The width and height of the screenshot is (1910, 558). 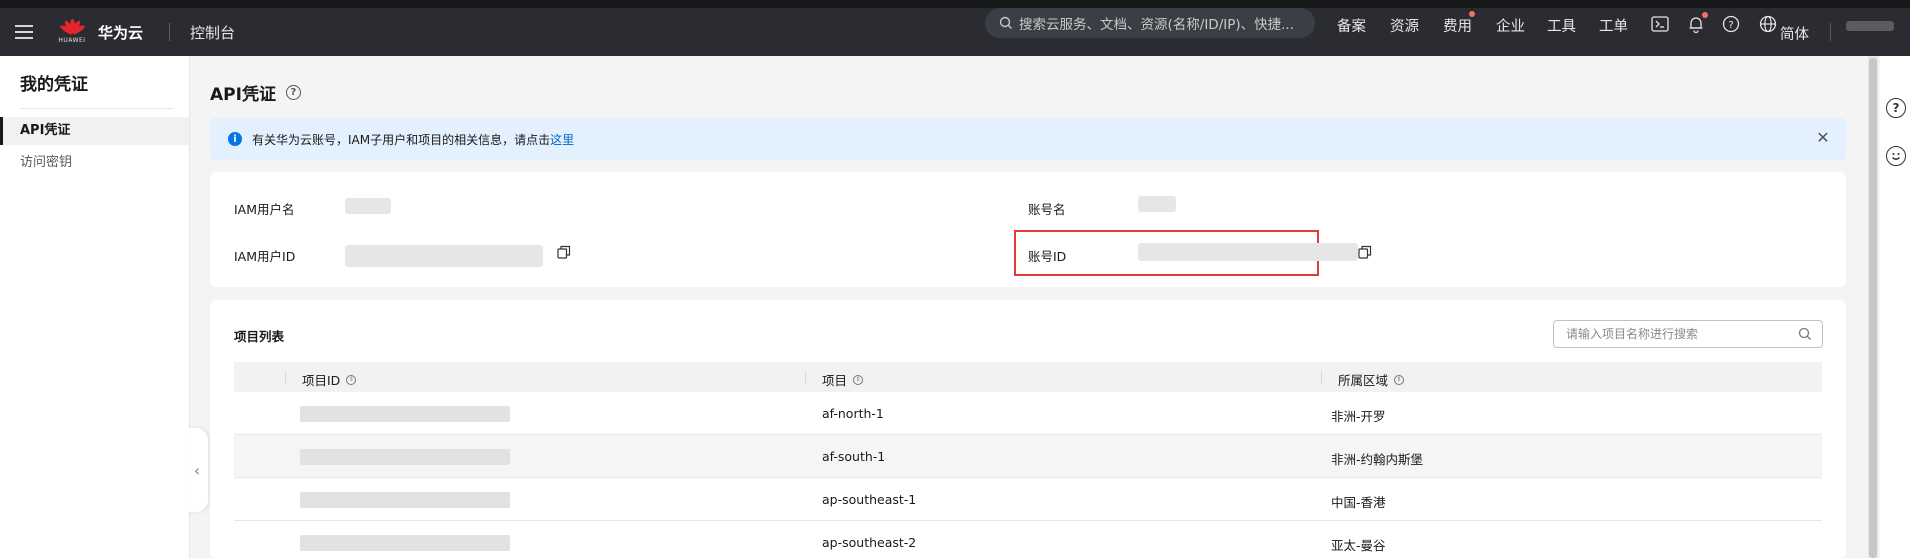 What do you see at coordinates (1028, 539) in the screenshot?
I see `table-row: ap-southeast-2 亚太-曼谷` at bounding box center [1028, 539].